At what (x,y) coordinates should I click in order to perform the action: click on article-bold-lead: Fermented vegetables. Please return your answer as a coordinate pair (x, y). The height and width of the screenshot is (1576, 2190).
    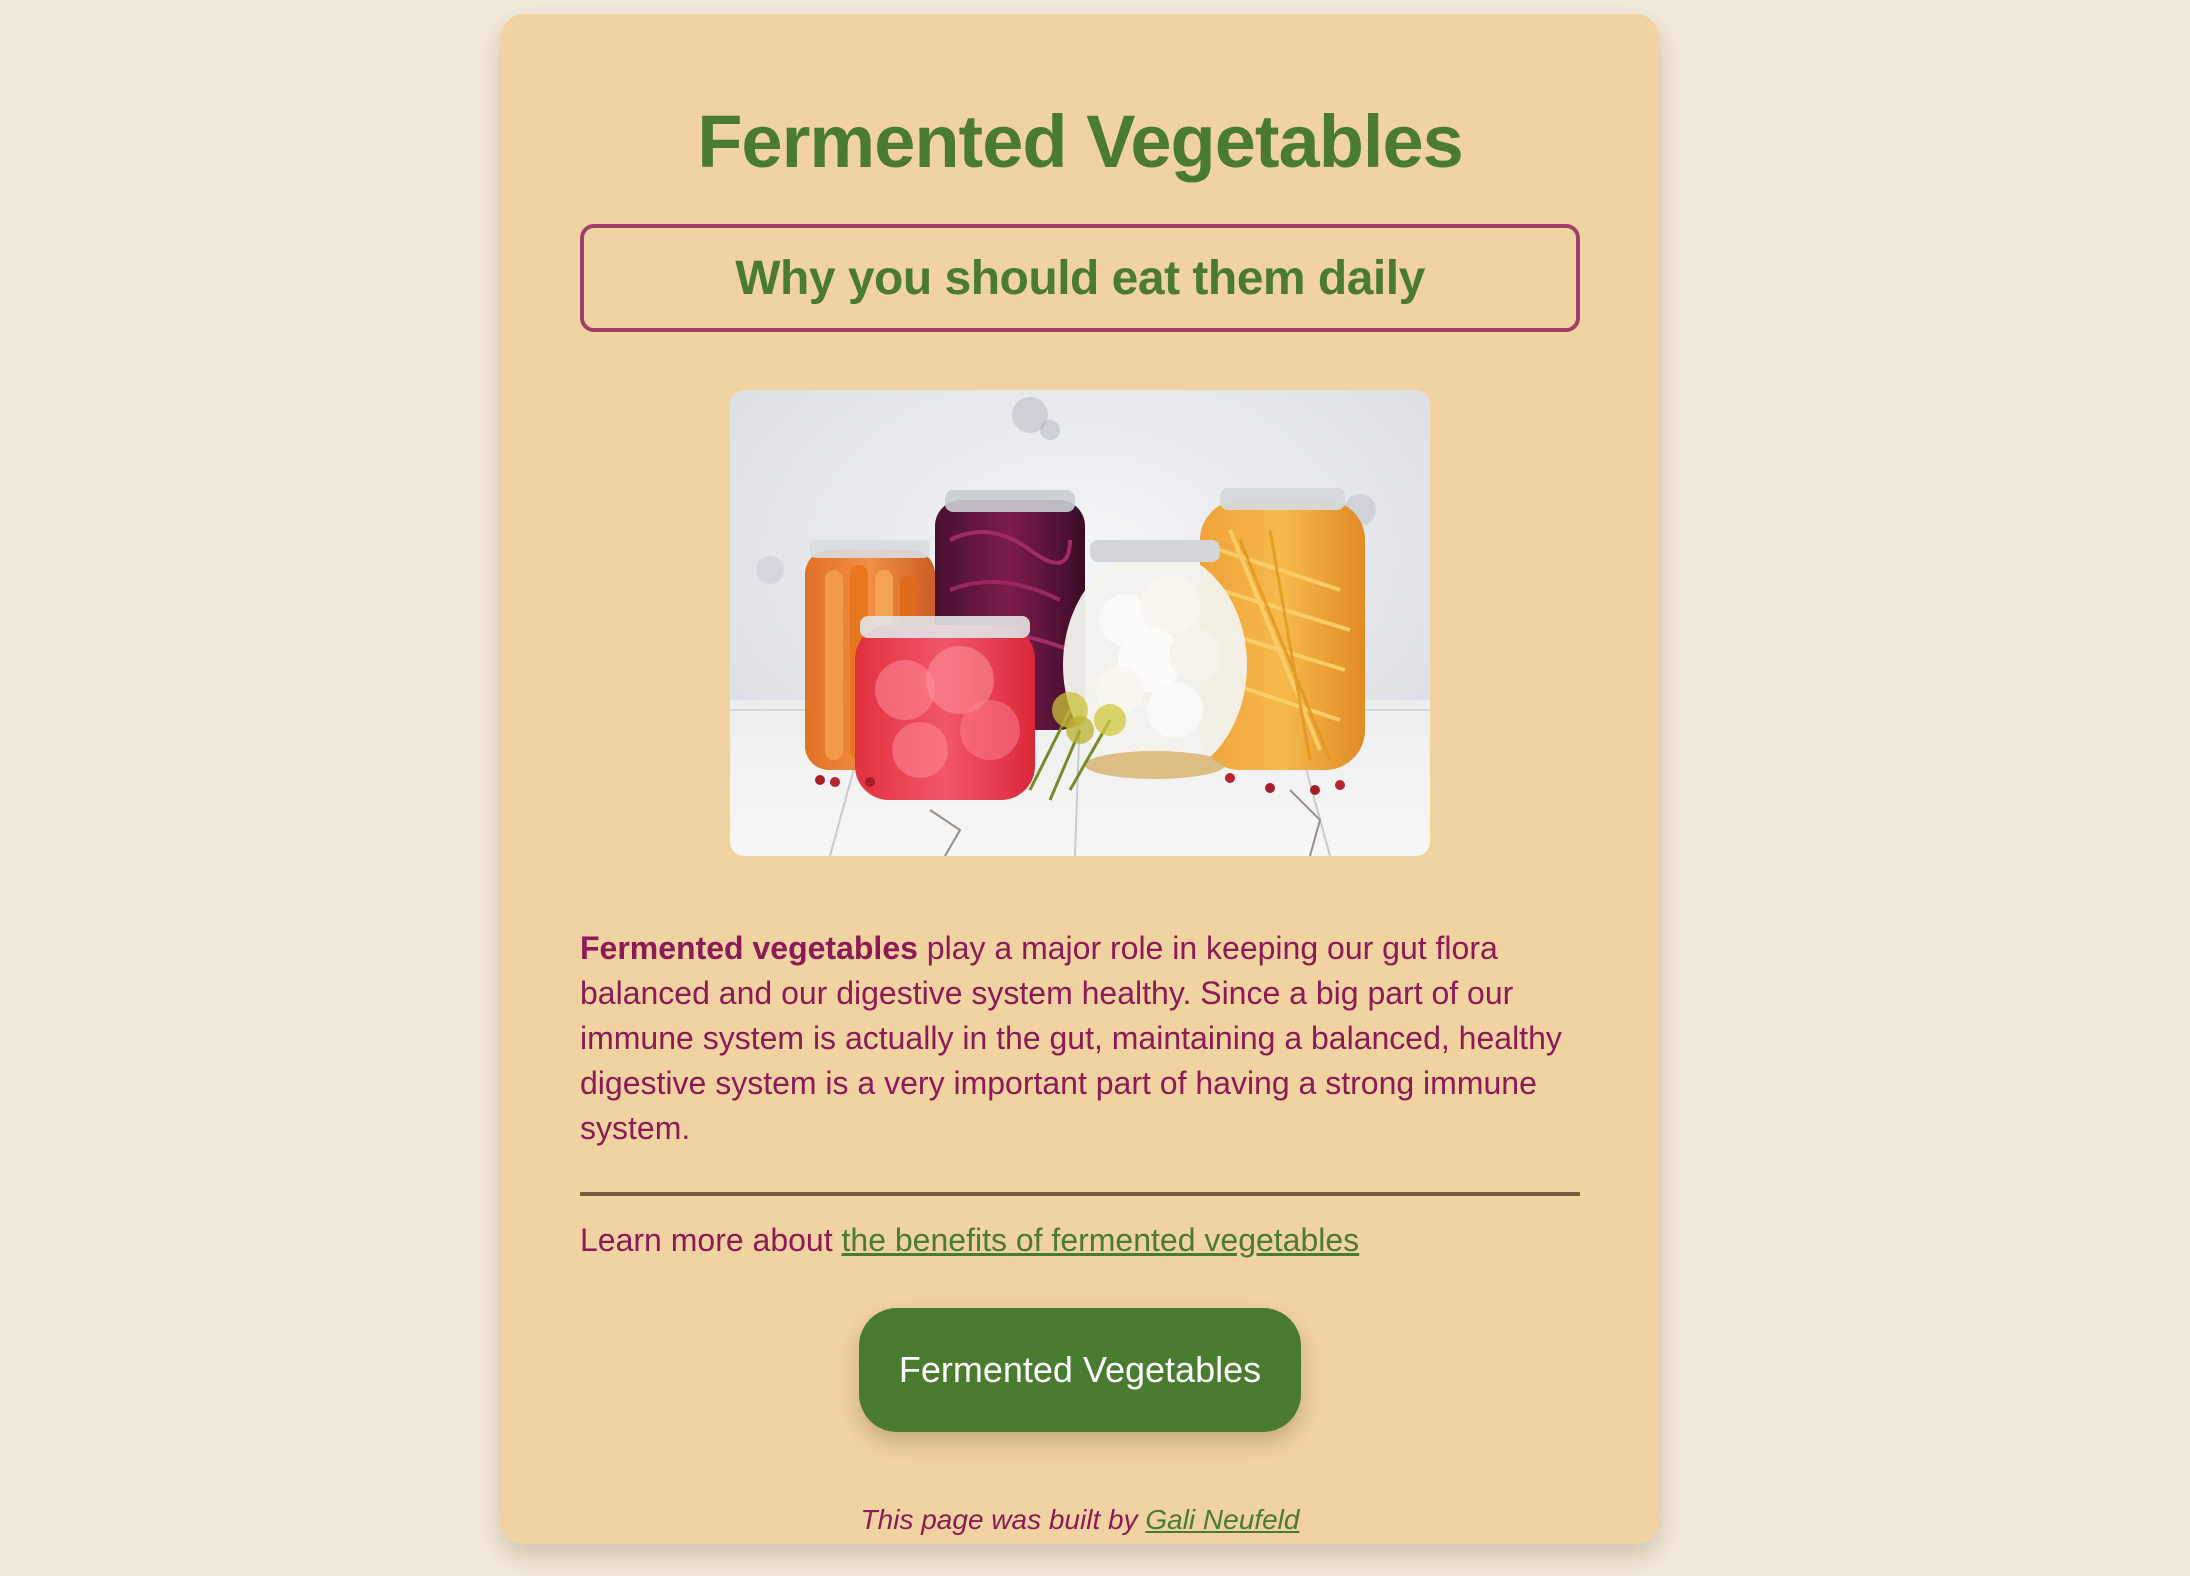
    Looking at the image, I should click on (749, 948).